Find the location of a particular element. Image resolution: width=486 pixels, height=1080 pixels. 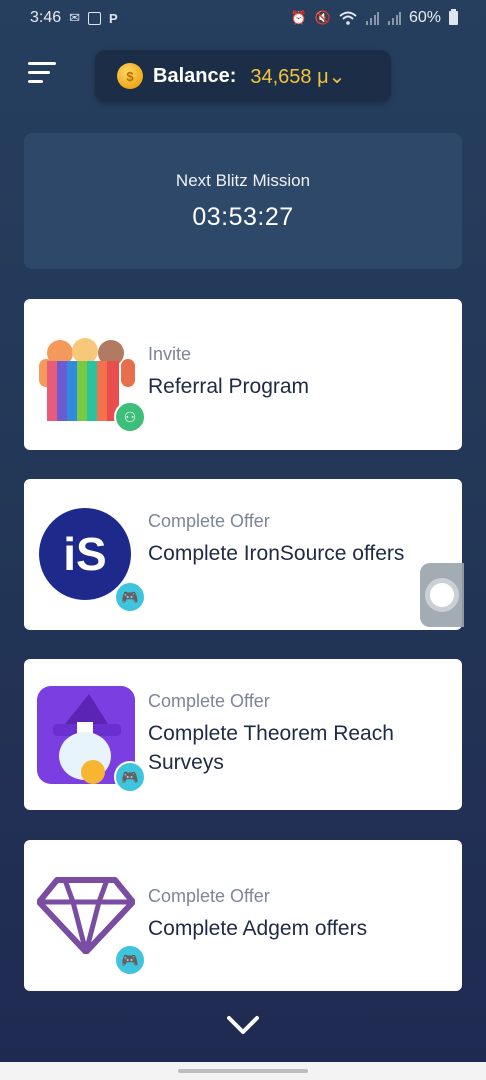

offer-title: Complete Adgem offers is located at coordinates (258, 928).